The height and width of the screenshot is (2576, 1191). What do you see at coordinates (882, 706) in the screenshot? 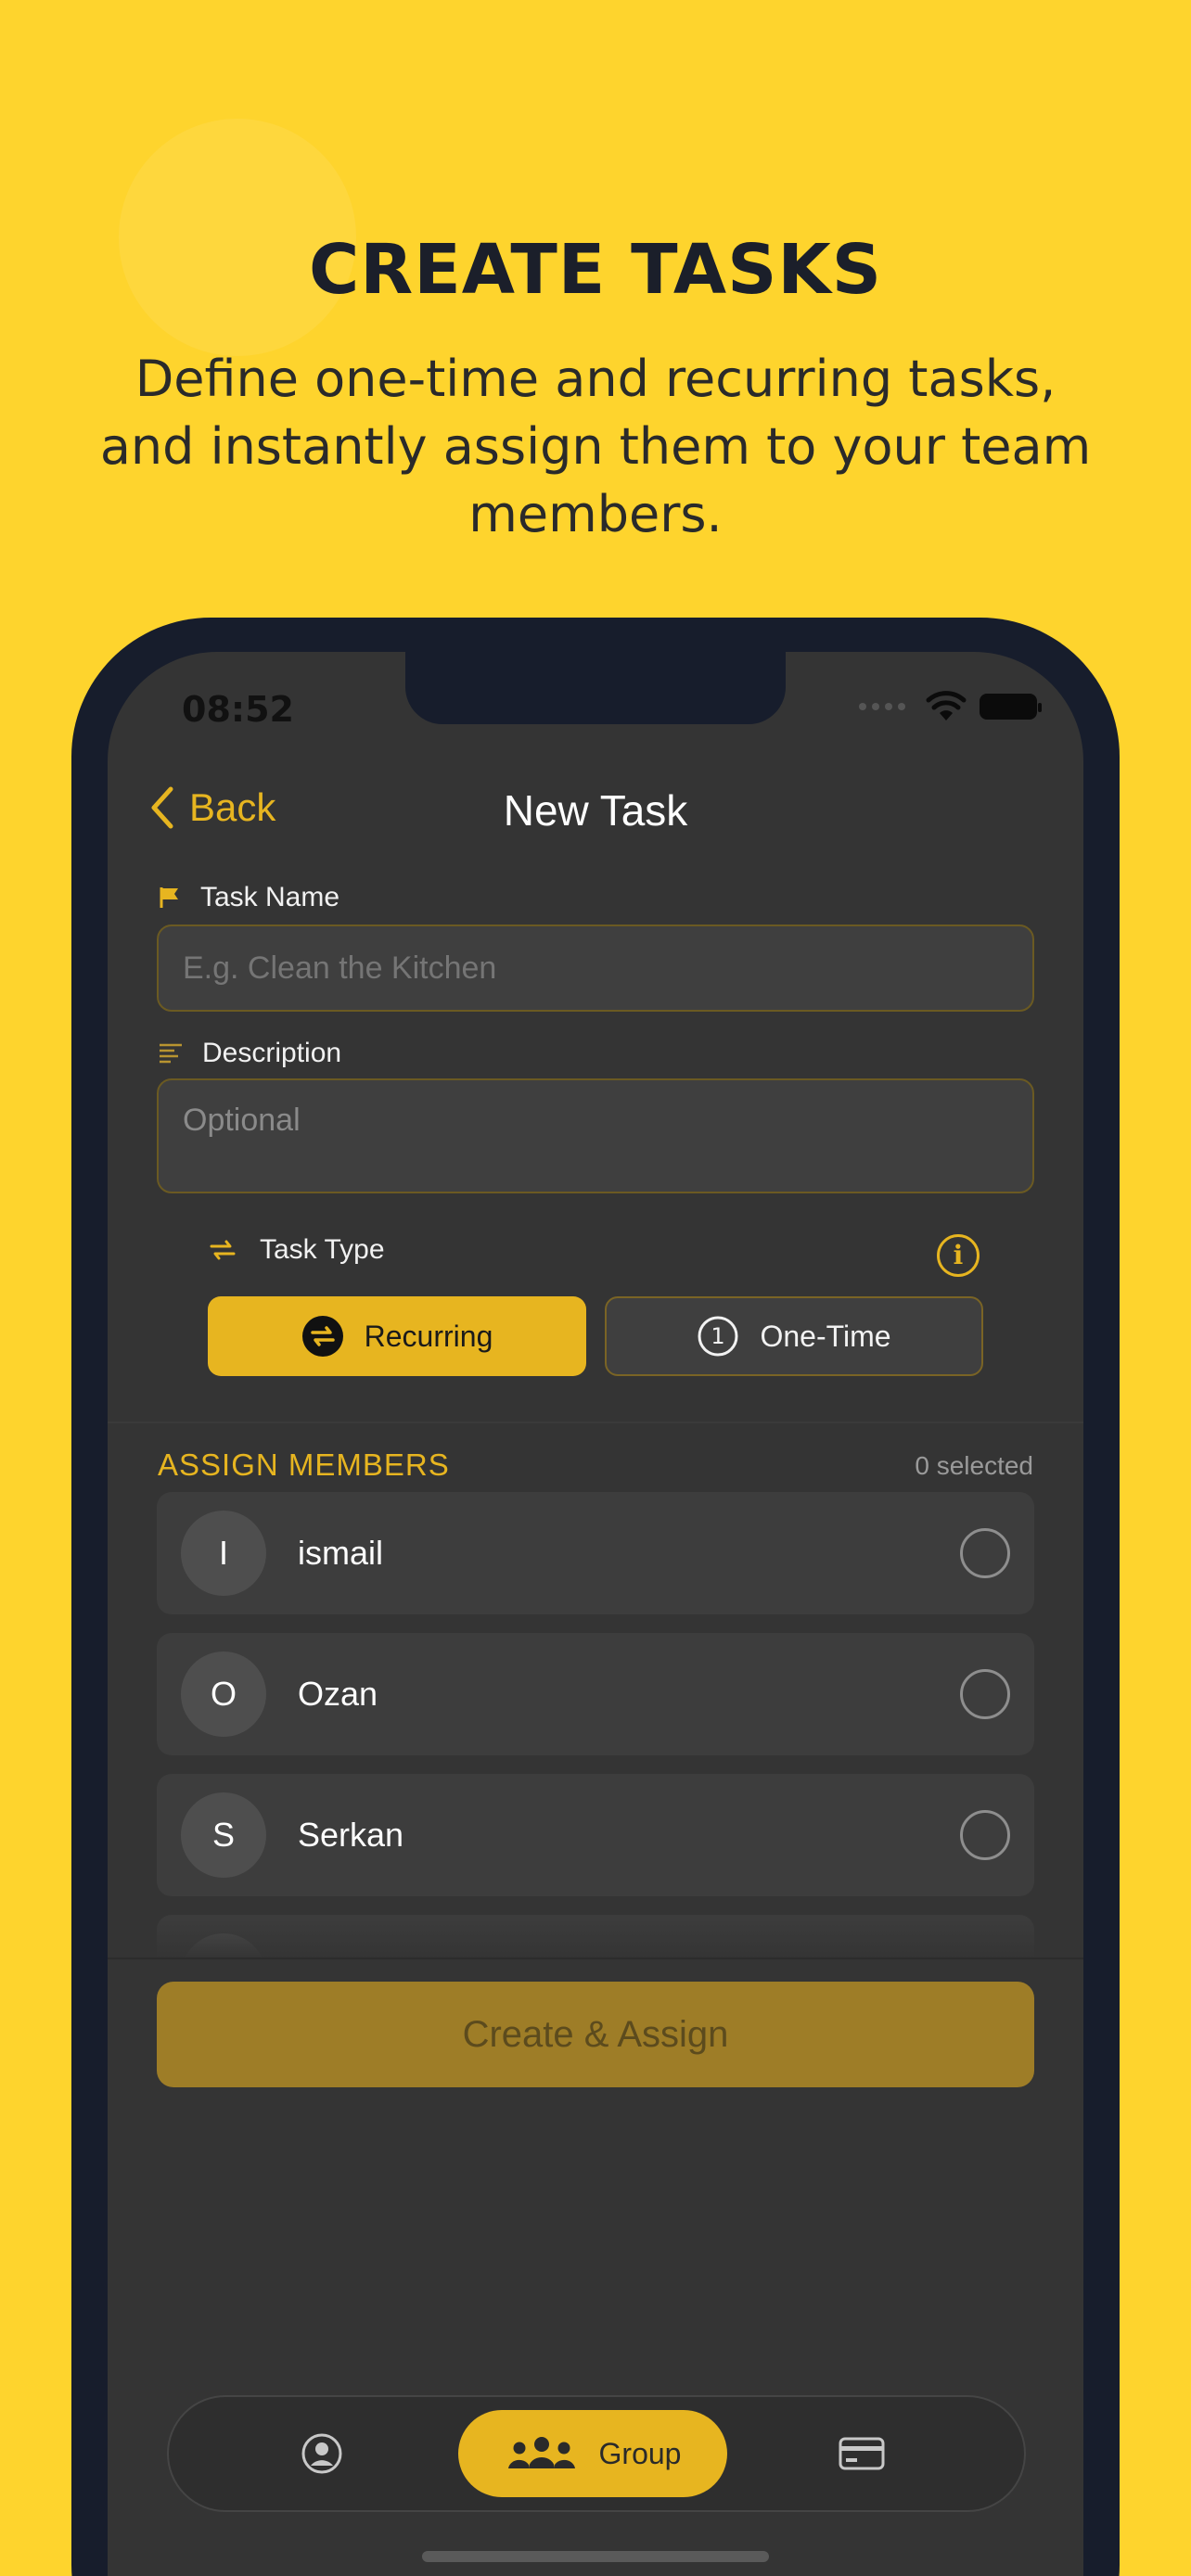
I see `signal-icon` at bounding box center [882, 706].